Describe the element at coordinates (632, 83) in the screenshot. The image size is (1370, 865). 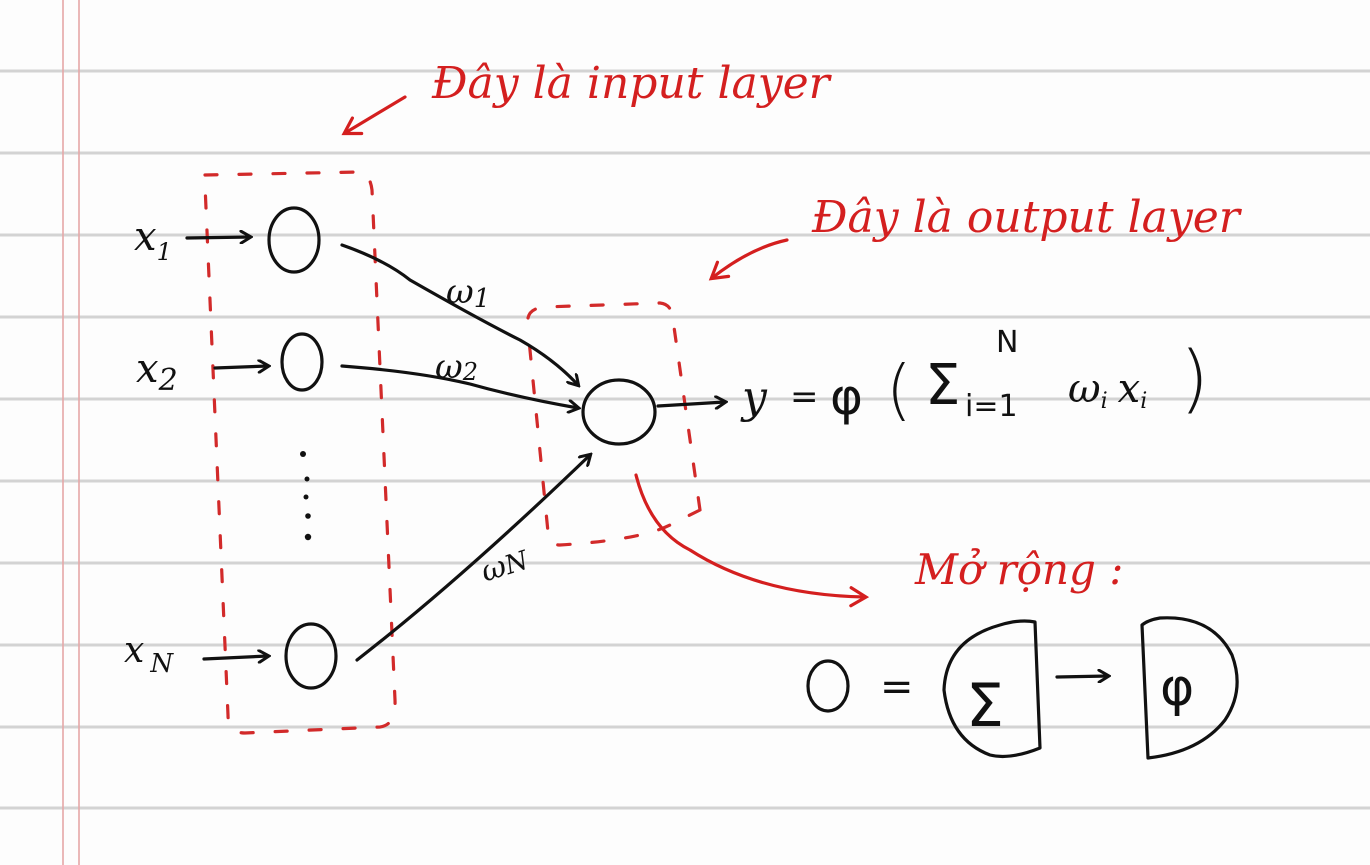
I see `input-layer-annotation: Đây là input layer` at that location.